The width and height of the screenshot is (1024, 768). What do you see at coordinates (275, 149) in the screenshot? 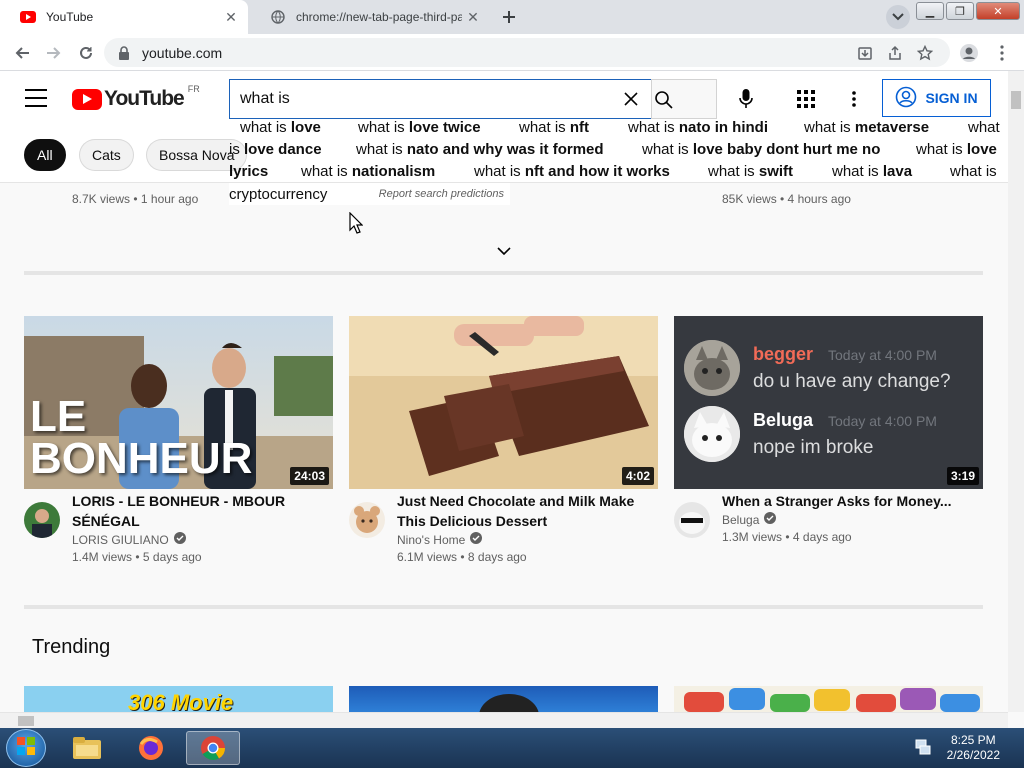
I see `suggestion-item: is love dance` at bounding box center [275, 149].